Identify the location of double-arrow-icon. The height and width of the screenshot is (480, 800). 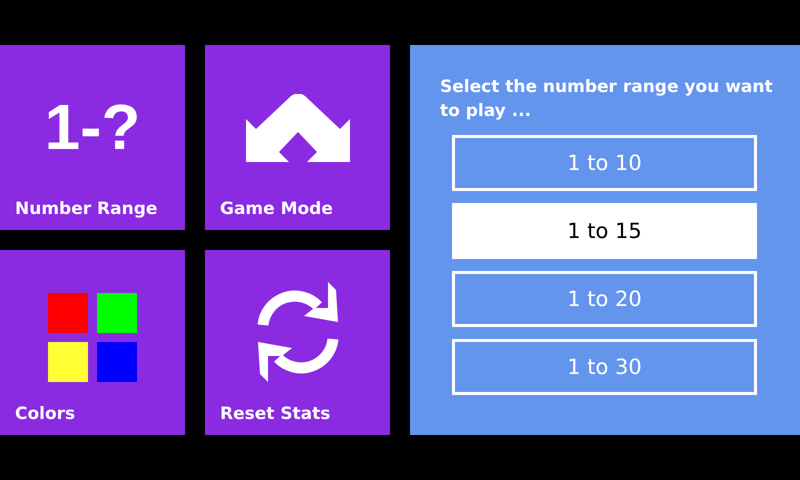
(298, 128).